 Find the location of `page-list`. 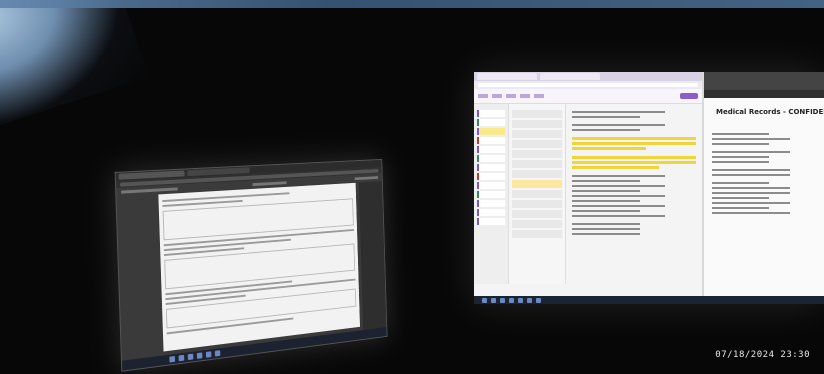

page-list is located at coordinates (537, 194).